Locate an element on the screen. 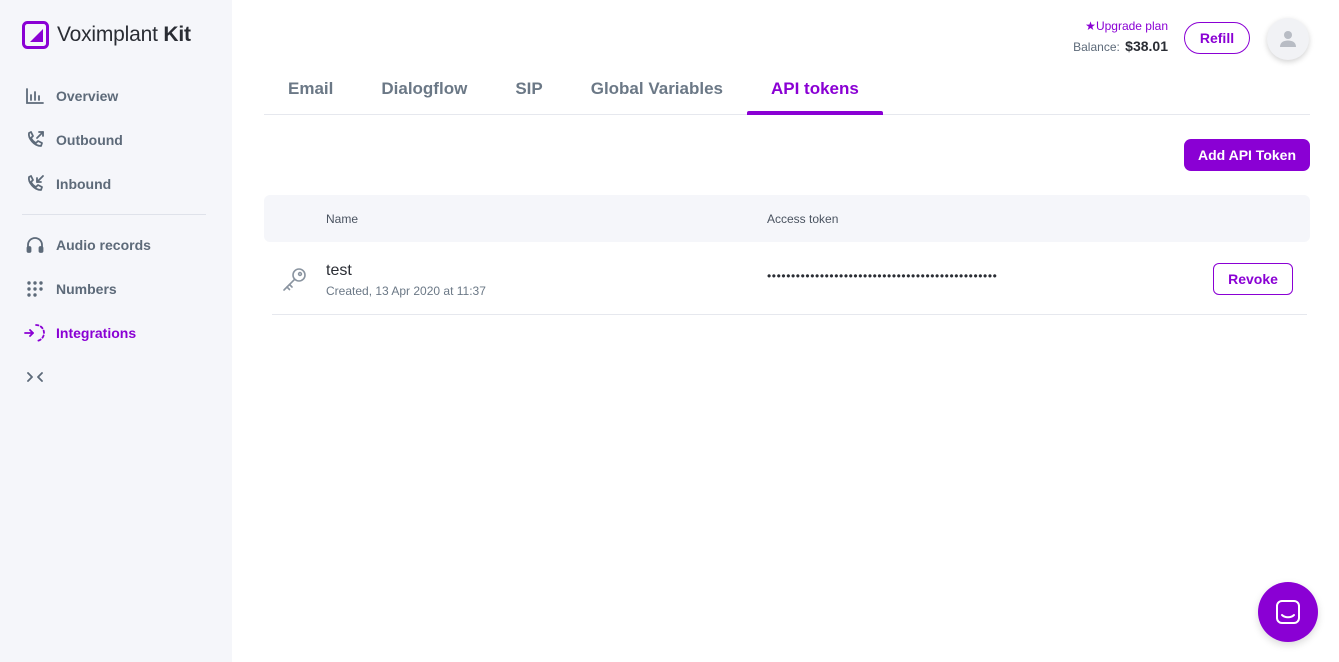  add-api-token-button: Add API Token is located at coordinates (1247, 155).